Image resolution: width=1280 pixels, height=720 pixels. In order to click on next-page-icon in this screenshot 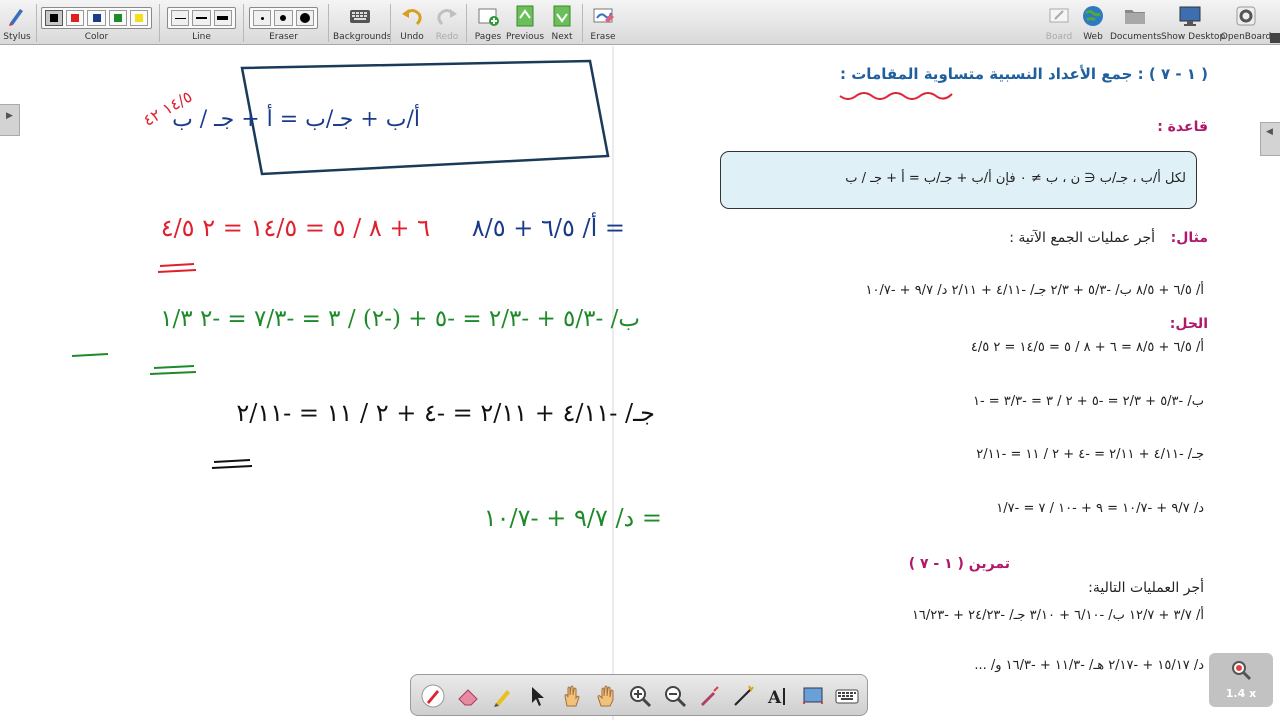, I will do `click(562, 16)`.